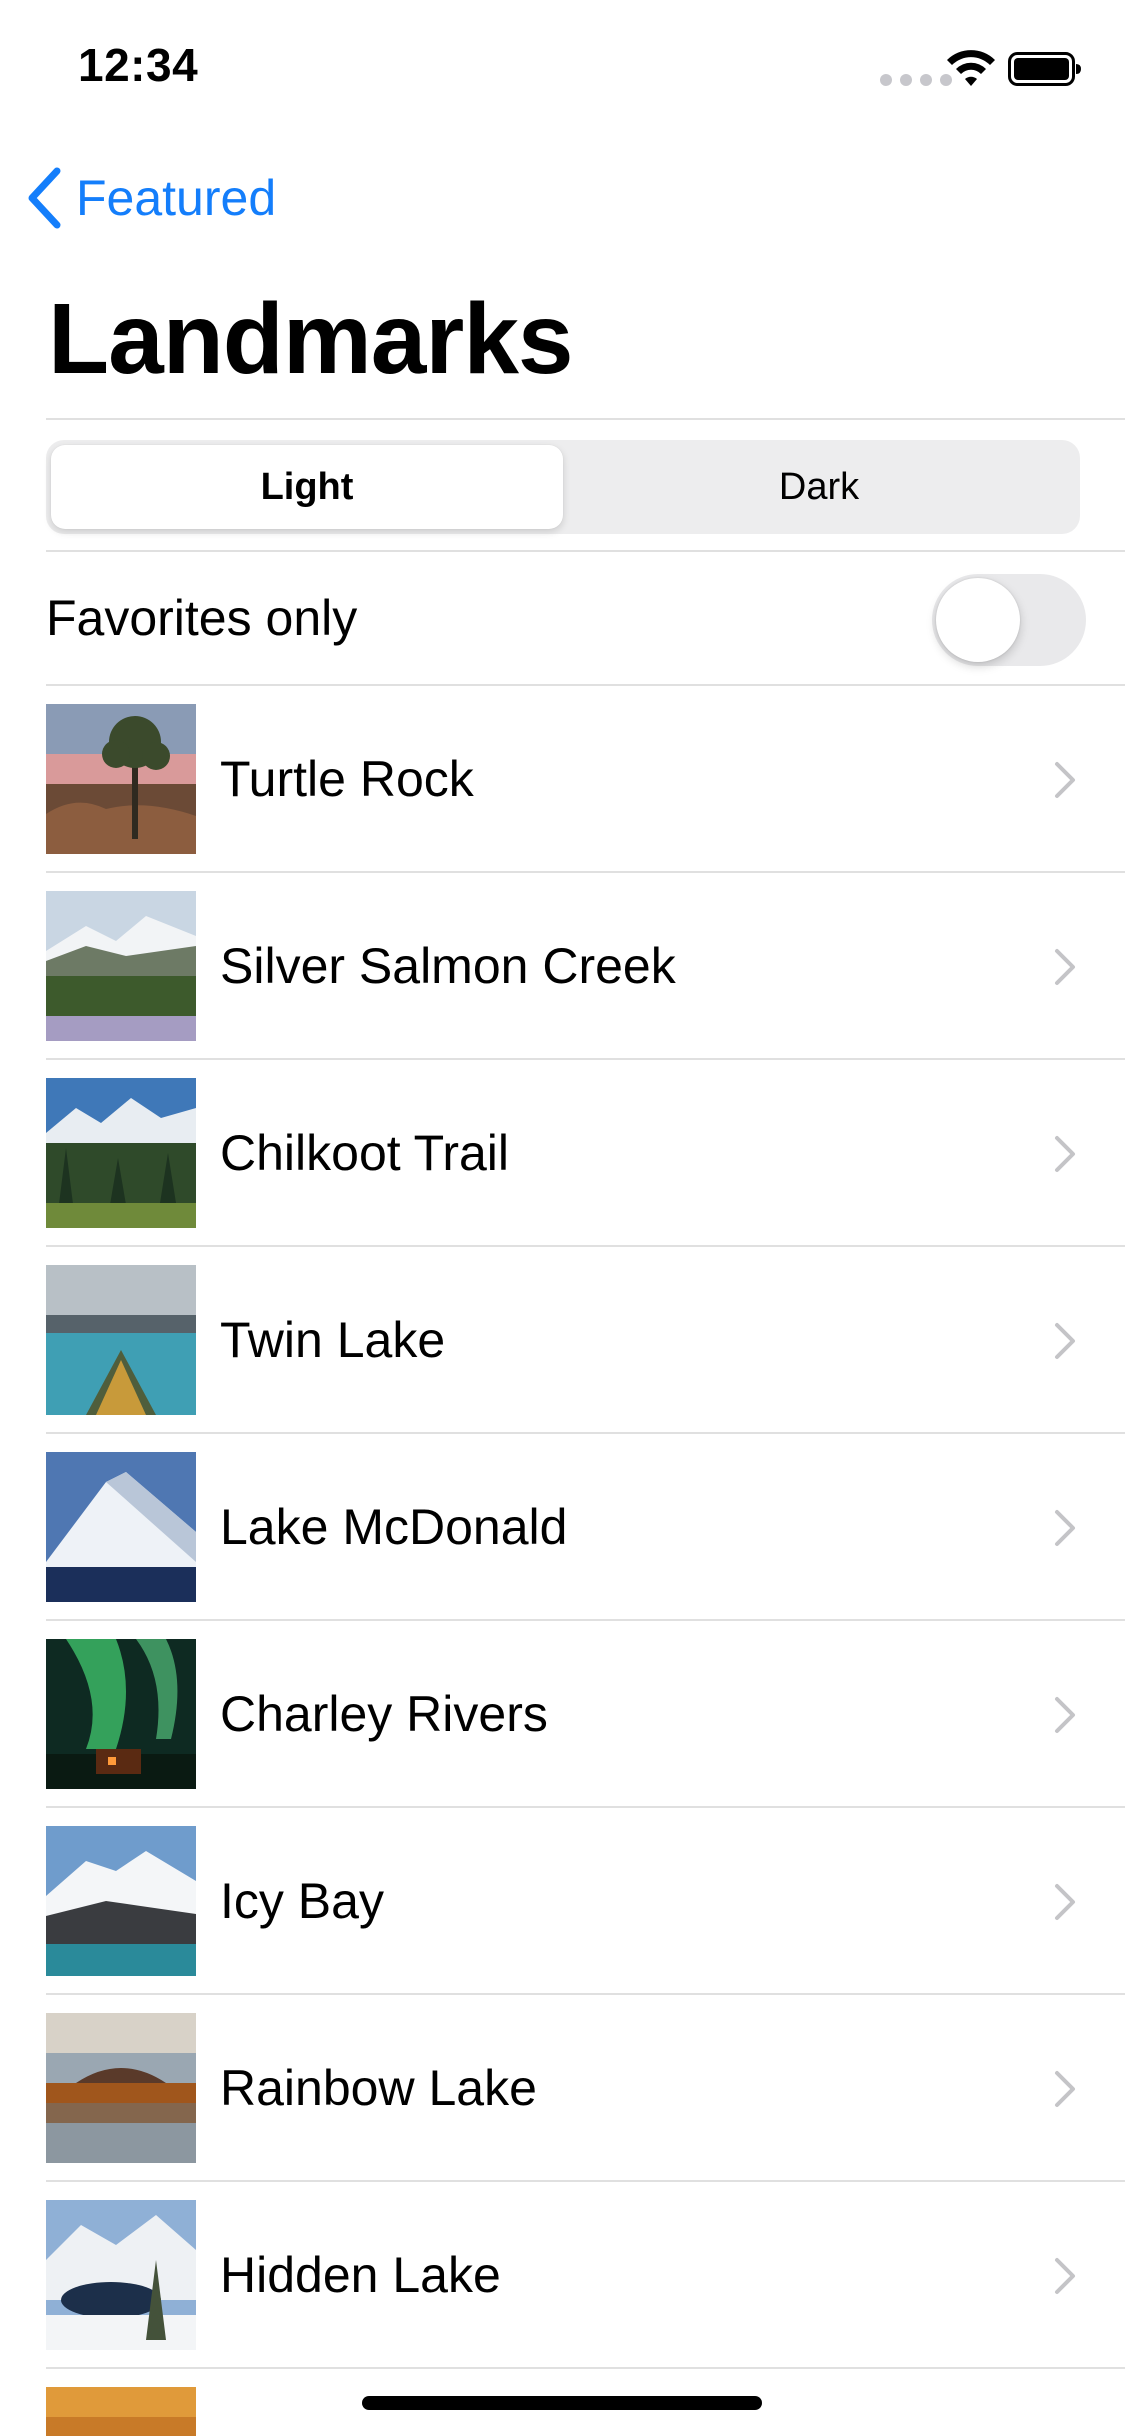 This screenshot has height=2436, width=1125. Describe the element at coordinates (307, 487) in the screenshot. I see `segment-light: Light` at that location.